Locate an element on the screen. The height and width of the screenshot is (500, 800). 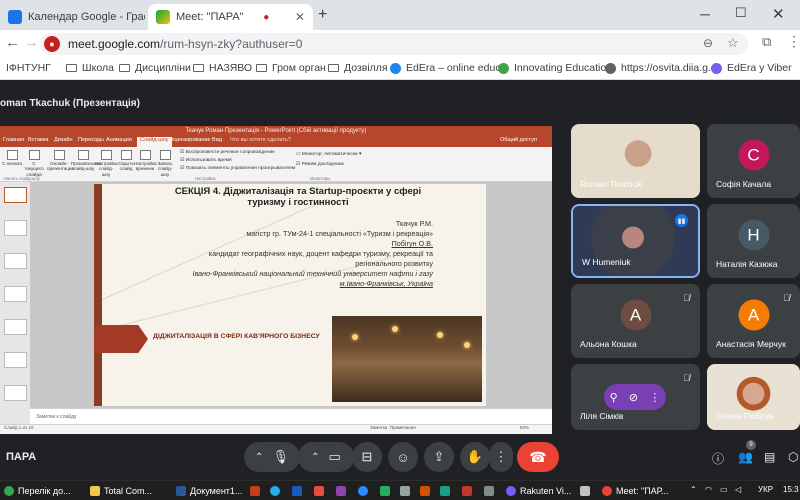
mic-control: ⌃ 🎙 is located at coordinates (272, 457).